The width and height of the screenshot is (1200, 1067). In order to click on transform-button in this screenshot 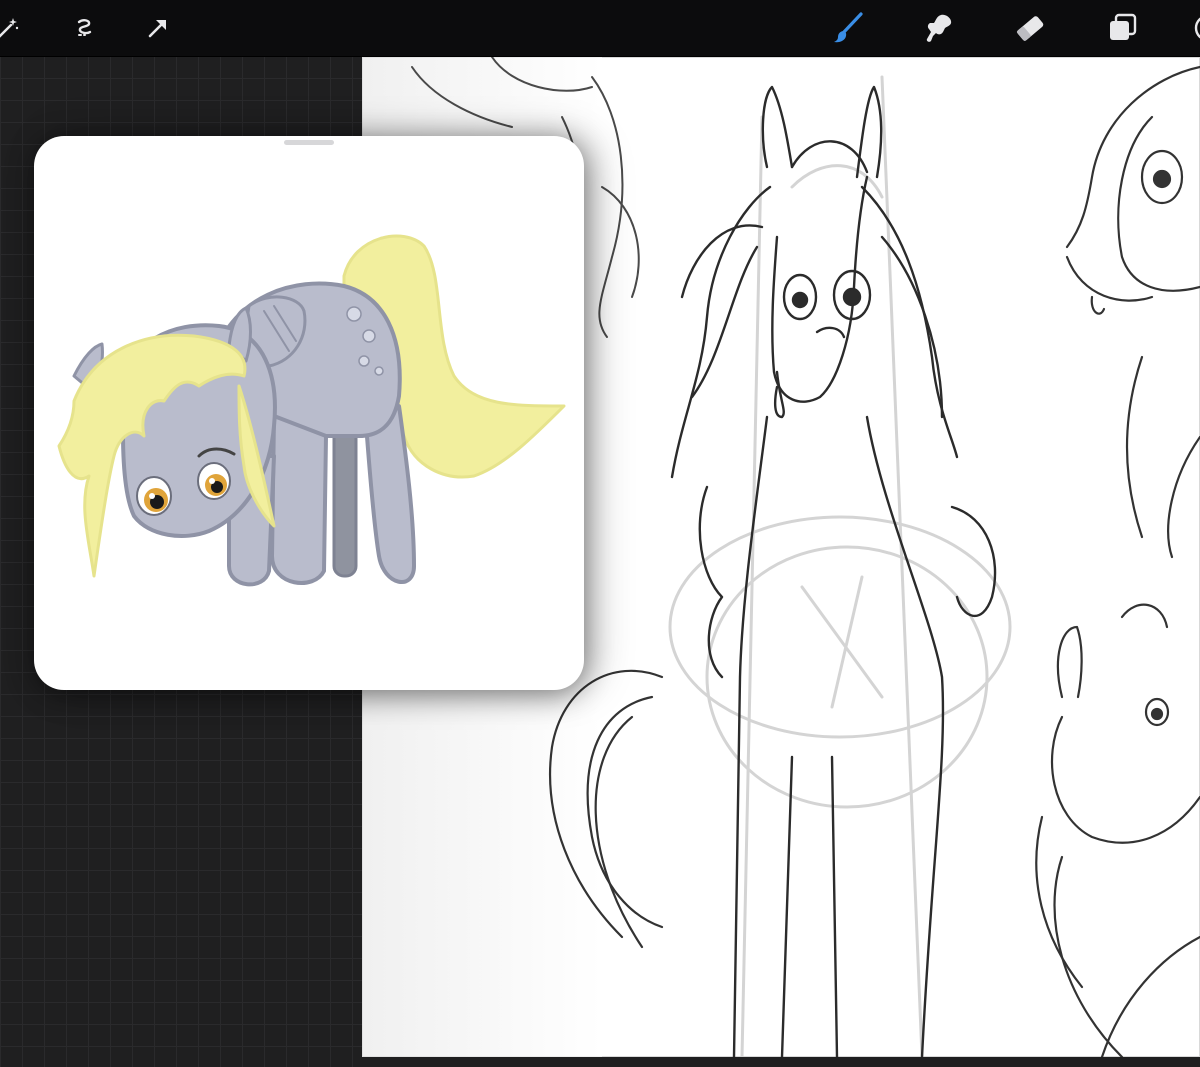, I will do `click(158, 28)`.